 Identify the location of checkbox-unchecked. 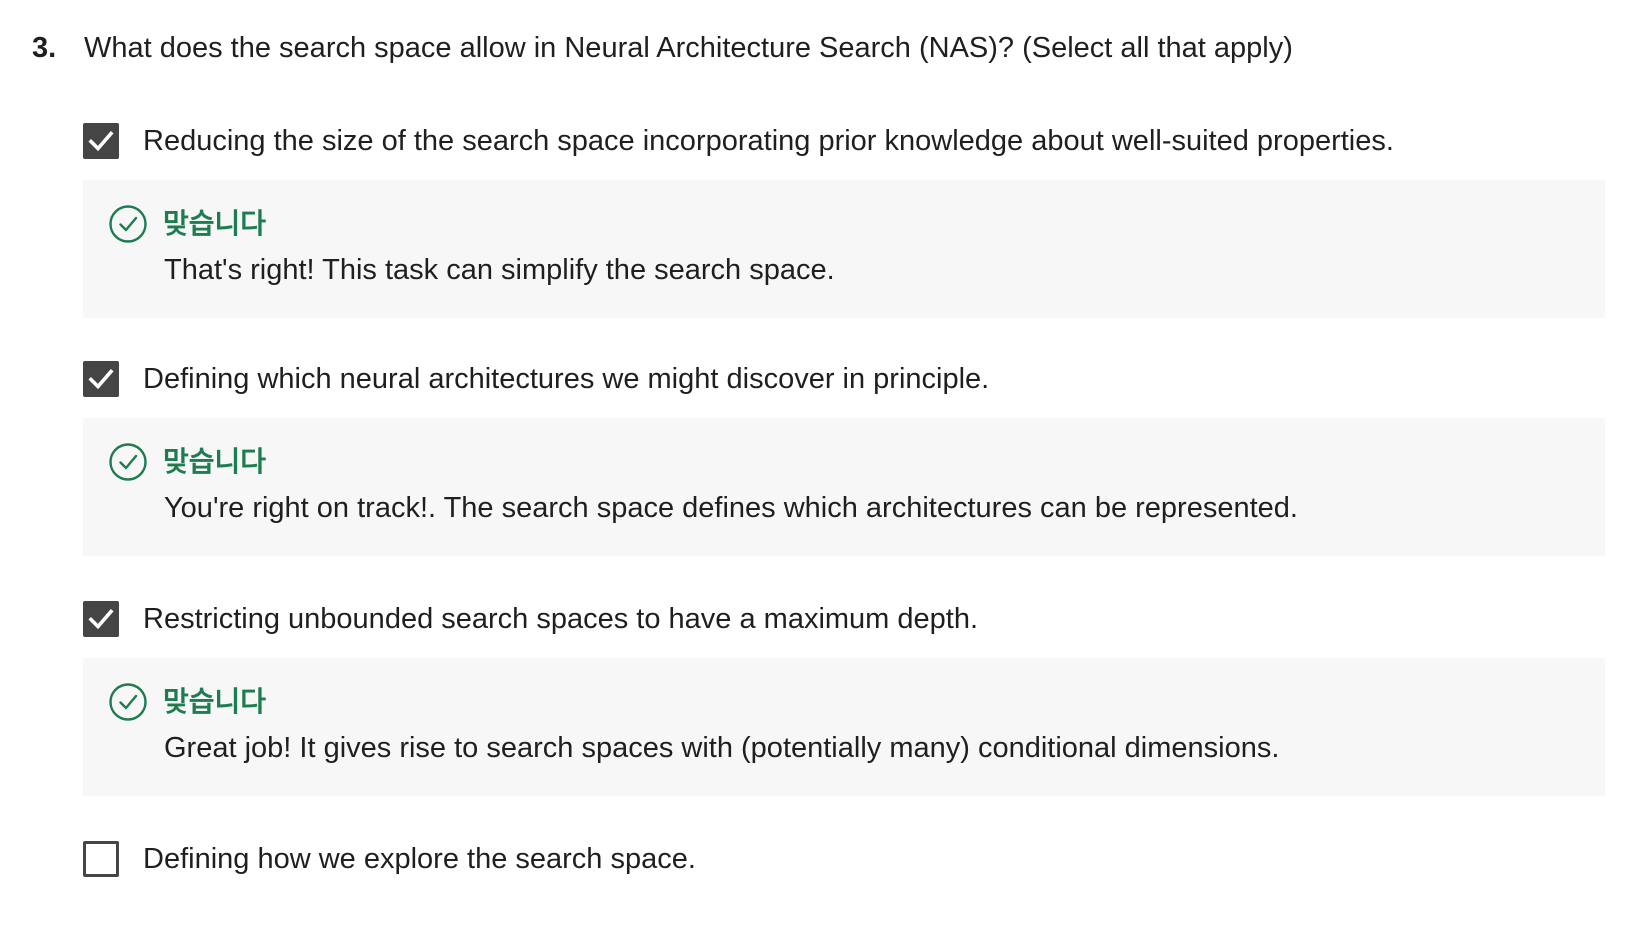
(101, 859).